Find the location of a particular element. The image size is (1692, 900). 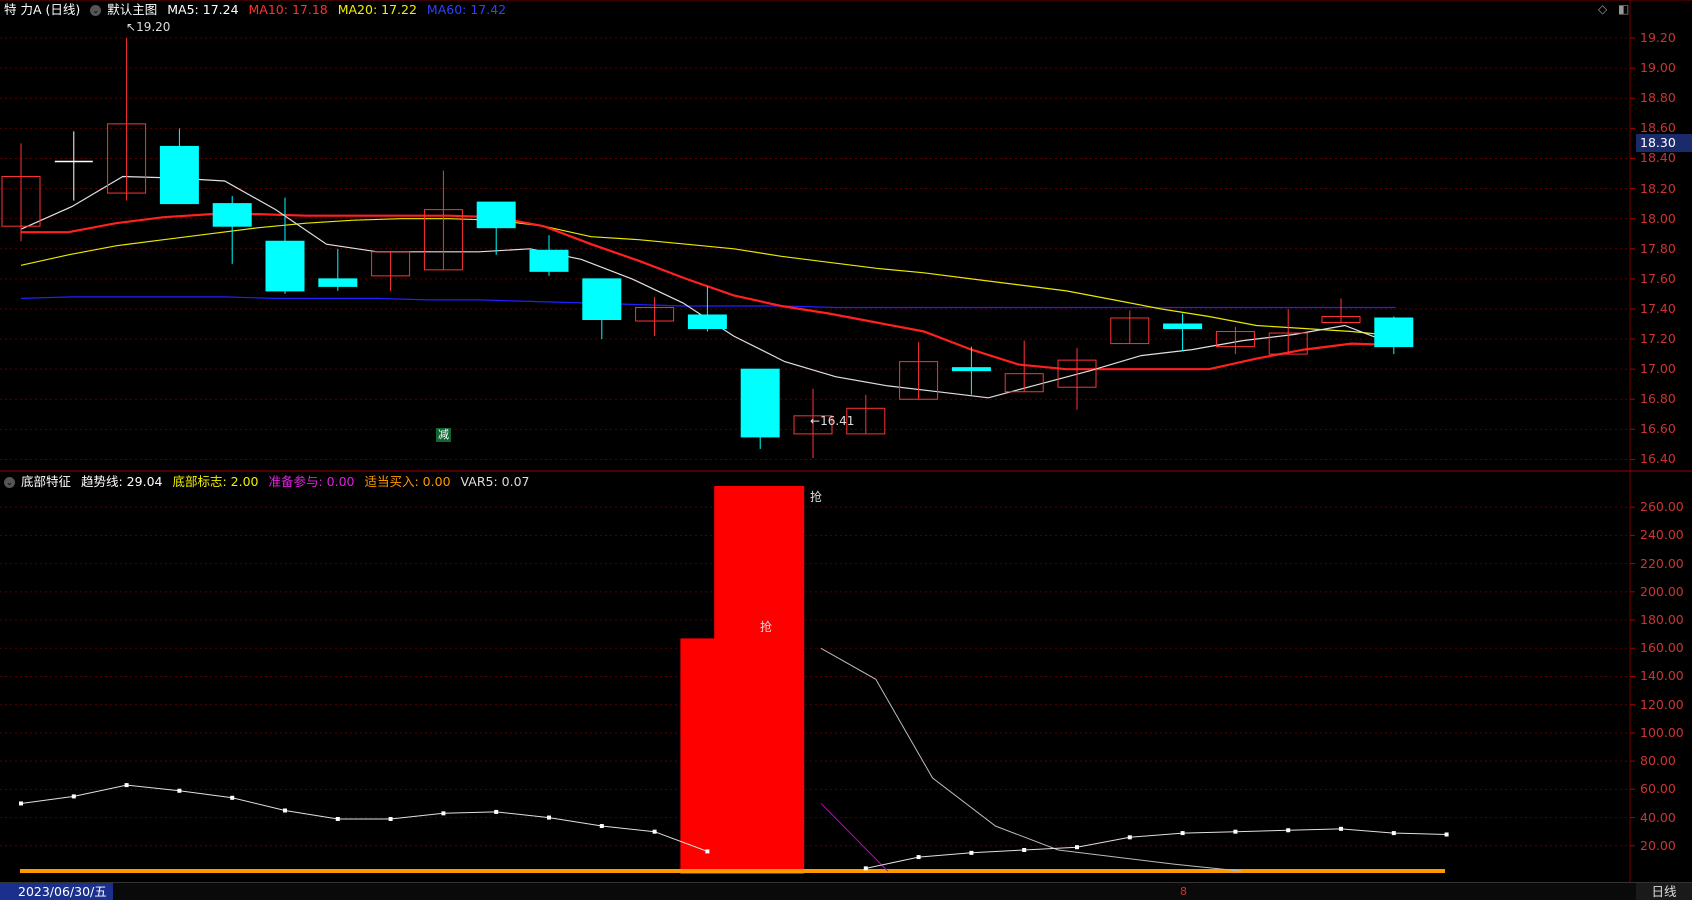

sub-axis-label: 260.00 is located at coordinates (1662, 507).